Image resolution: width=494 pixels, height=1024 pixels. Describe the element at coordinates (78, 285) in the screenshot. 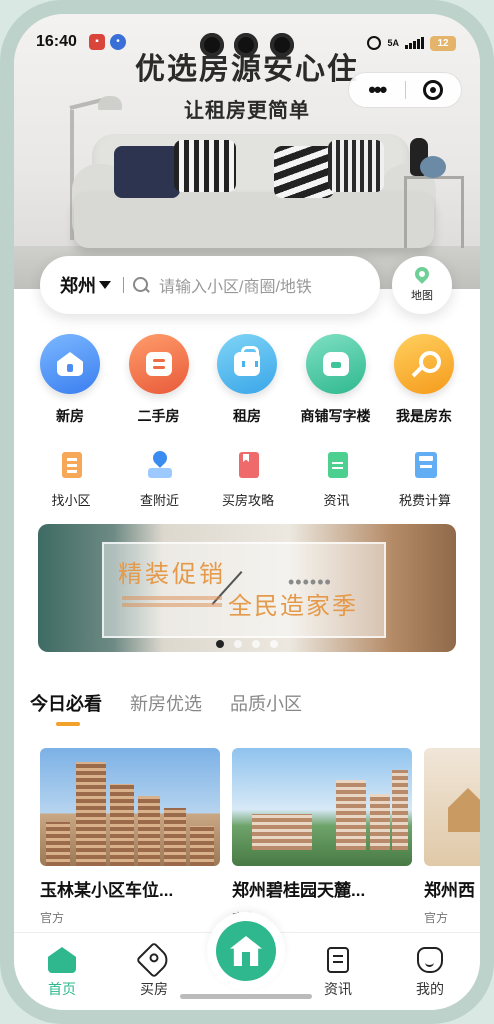

I see `city-selector: 郑州` at that location.